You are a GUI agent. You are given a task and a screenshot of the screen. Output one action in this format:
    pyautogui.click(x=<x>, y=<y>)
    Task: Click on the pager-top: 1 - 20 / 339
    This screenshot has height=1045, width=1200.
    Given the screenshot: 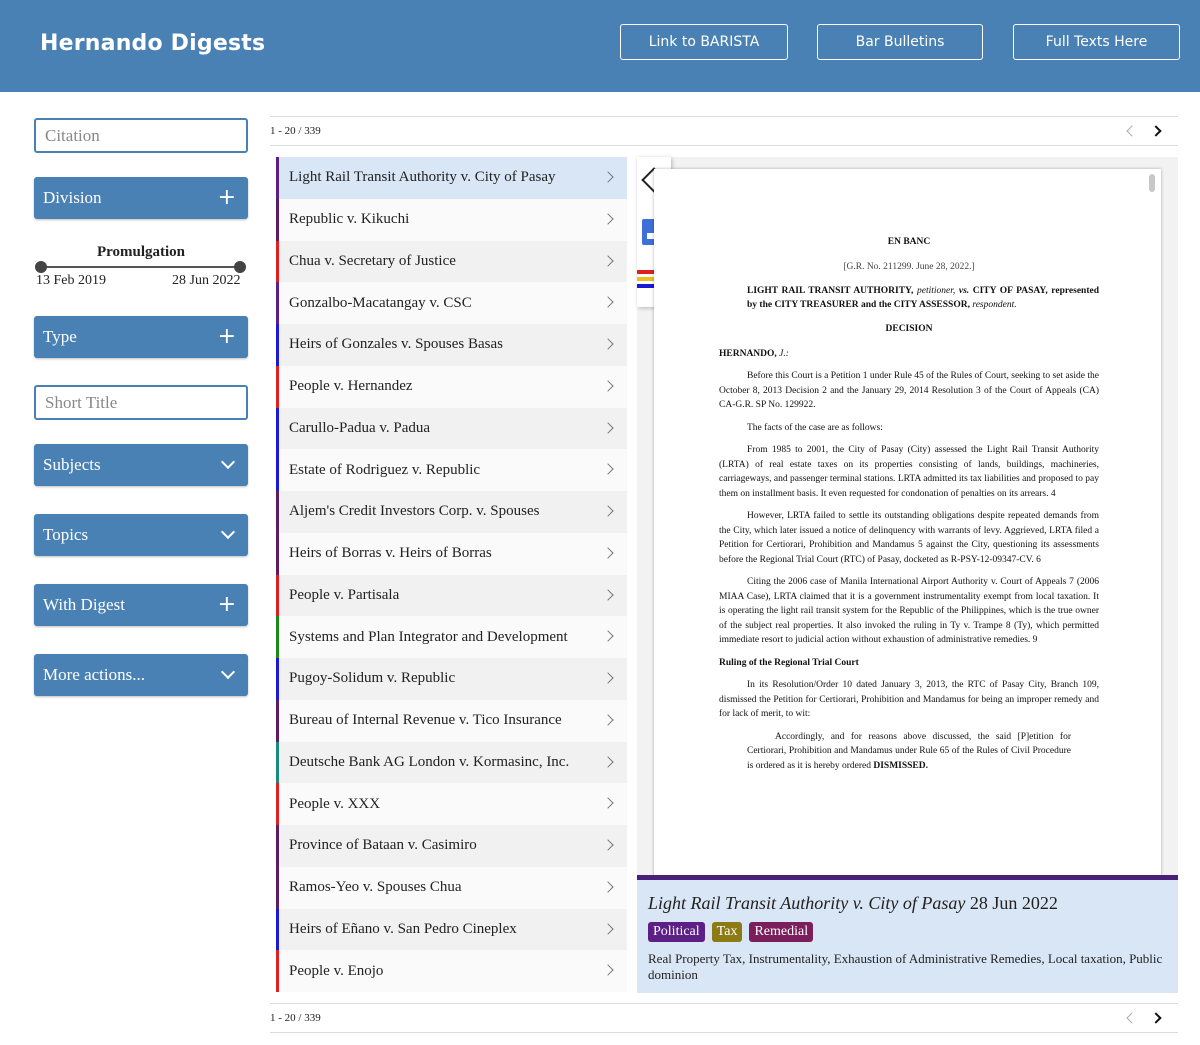 What is the action you would take?
    pyautogui.click(x=724, y=131)
    